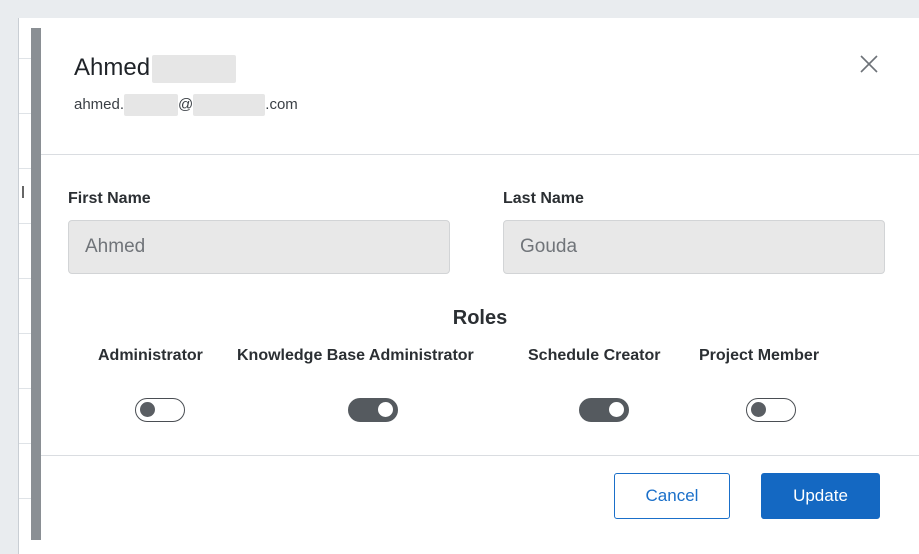 Image resolution: width=919 pixels, height=554 pixels. Describe the element at coordinates (373, 410) in the screenshot. I see `toggle-knowledge-base-administrator` at that location.